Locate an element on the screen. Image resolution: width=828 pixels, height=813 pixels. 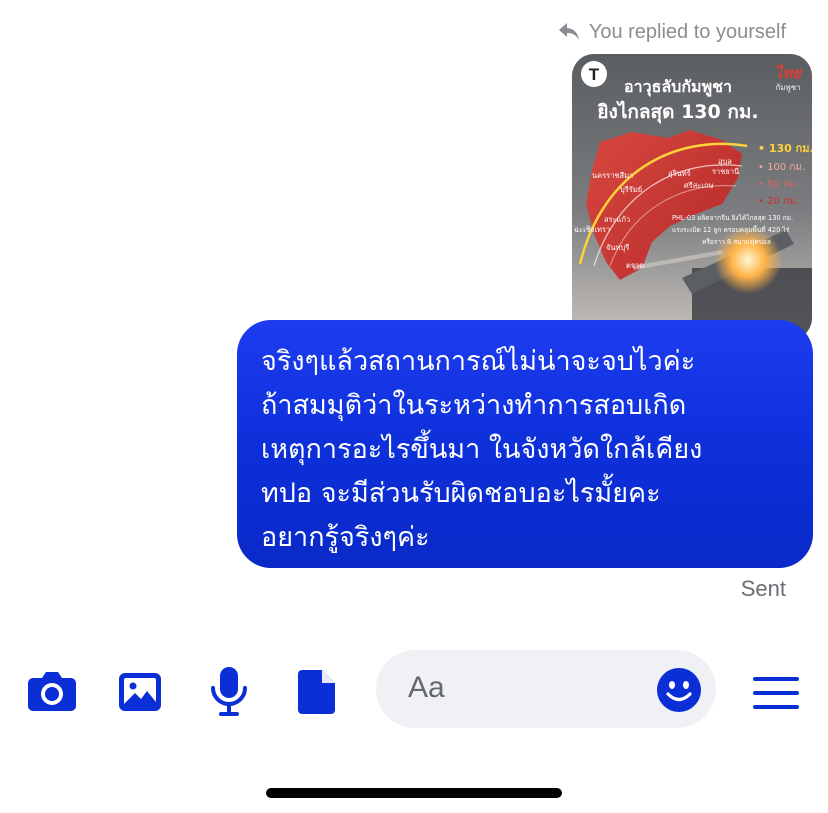
menu-button is located at coordinates (776, 693).